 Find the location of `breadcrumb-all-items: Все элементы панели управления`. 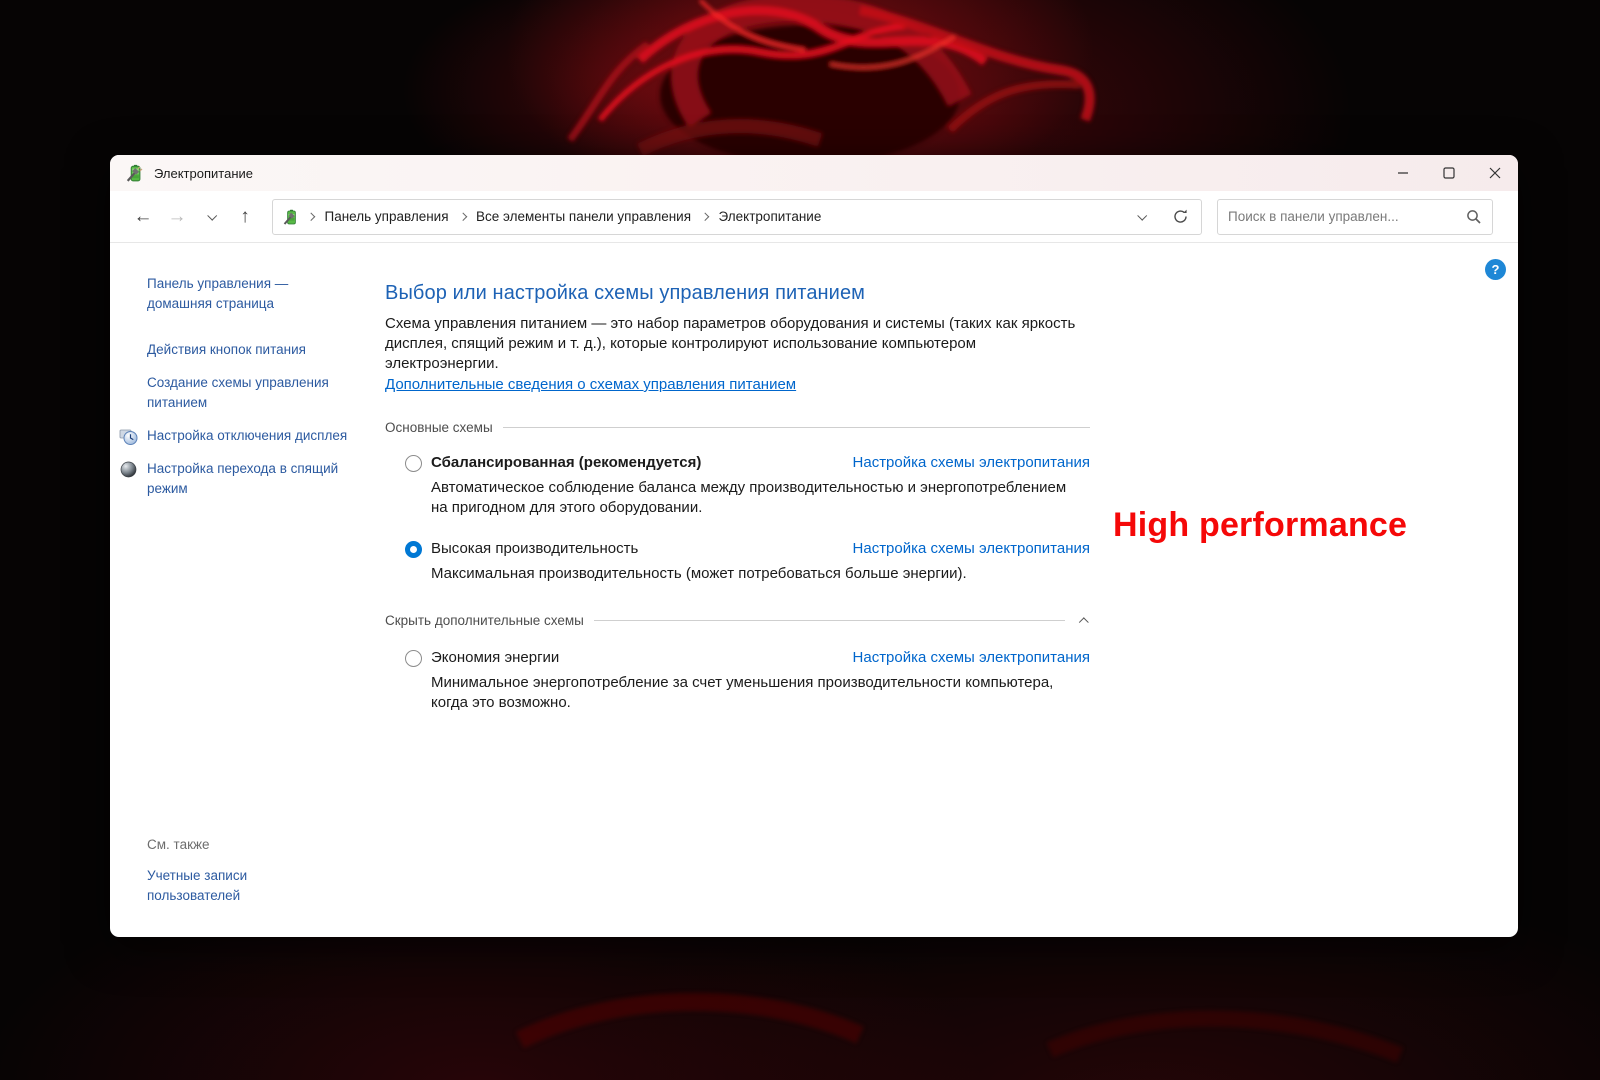

breadcrumb-all-items: Все элементы панели управления is located at coordinates (583, 216).